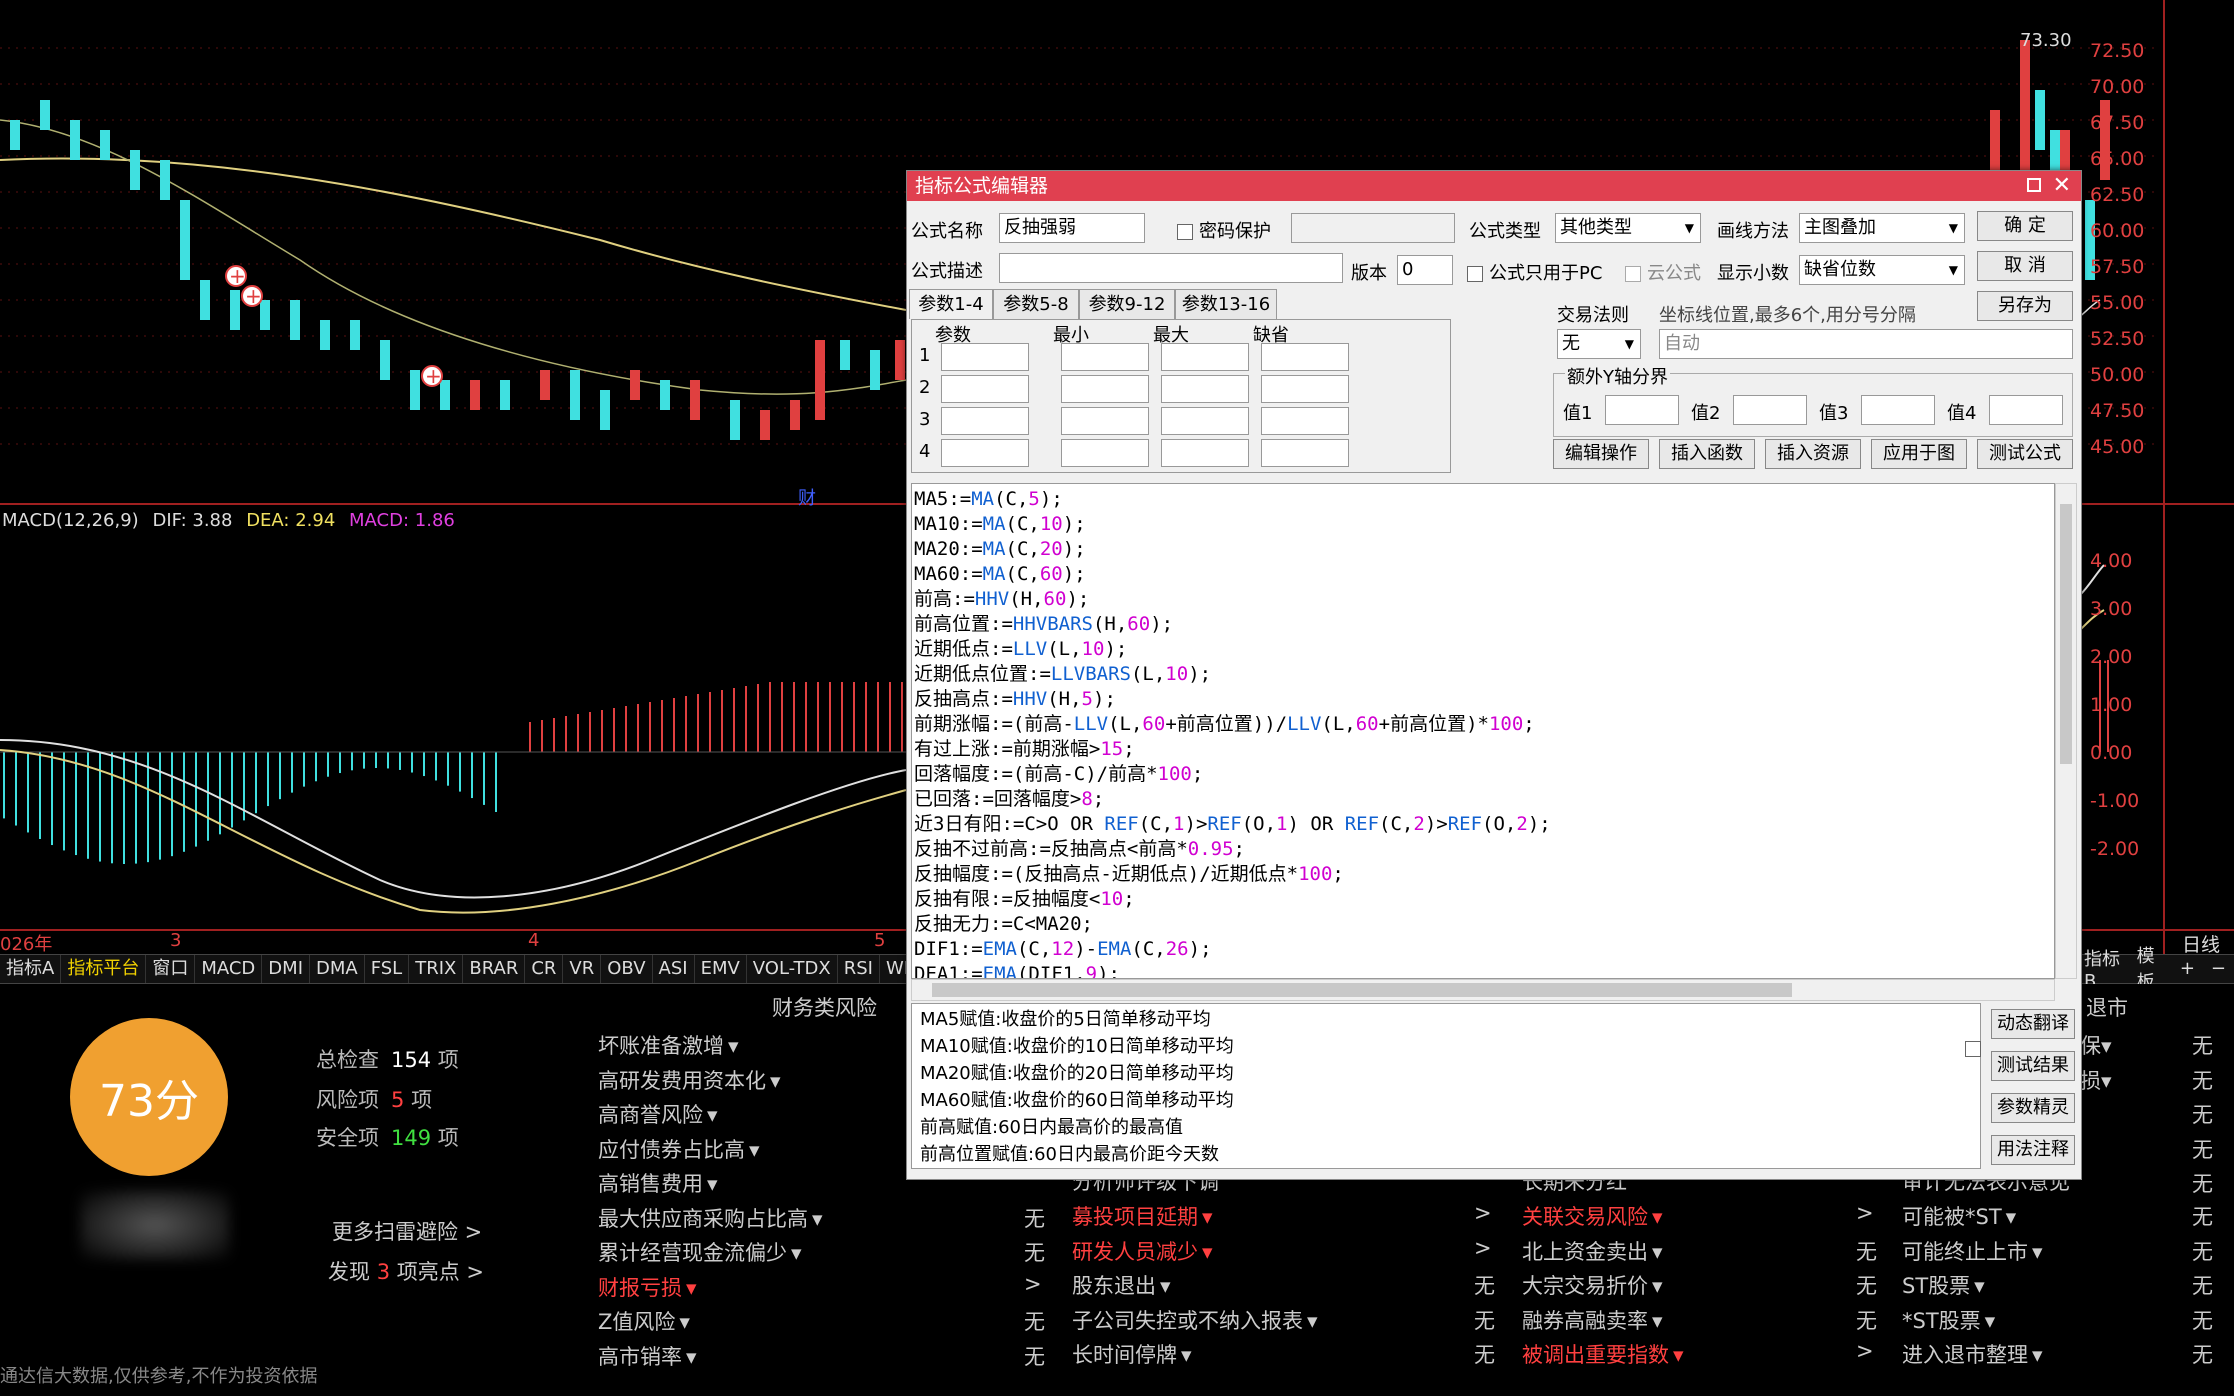 This screenshot has height=1396, width=2234. Describe the element at coordinates (1425, 270) in the screenshot. I see `version-input: 0` at that location.